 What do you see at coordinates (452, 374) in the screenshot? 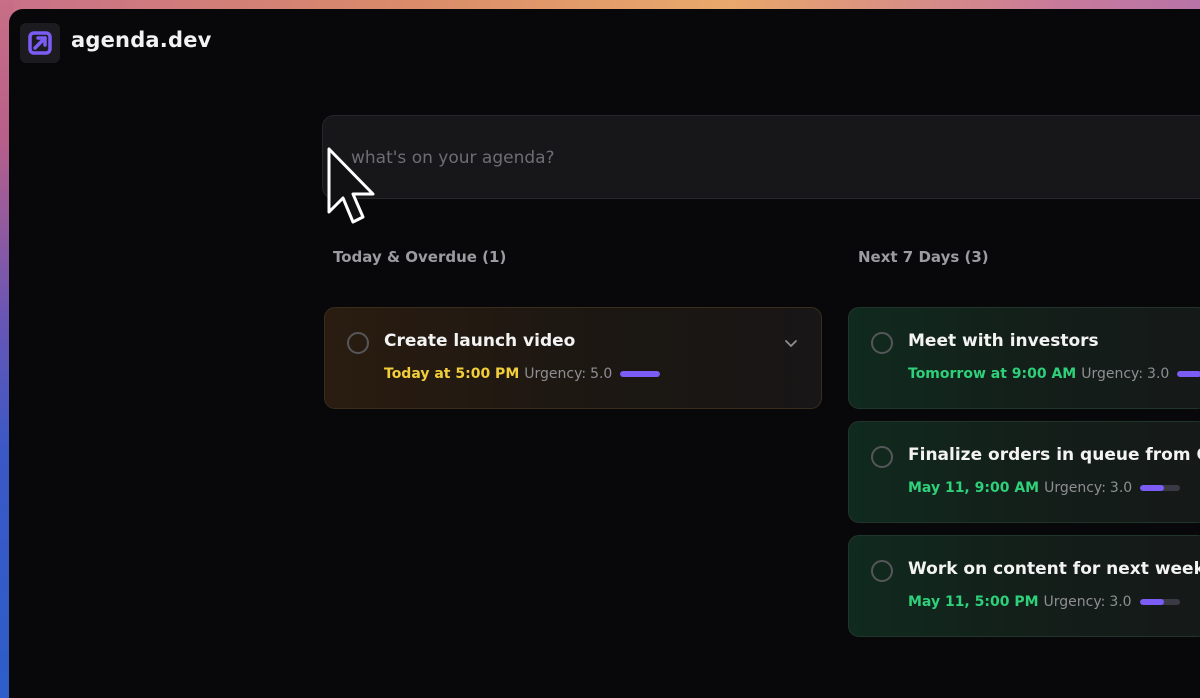
I see `due-date: Today at 5:00 PM` at bounding box center [452, 374].